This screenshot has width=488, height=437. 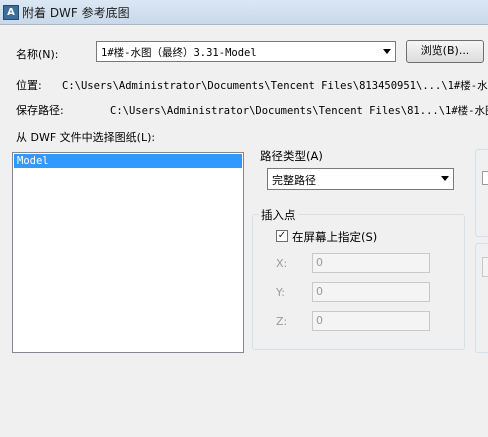 What do you see at coordinates (11, 12) in the screenshot?
I see `app-icon: A` at bounding box center [11, 12].